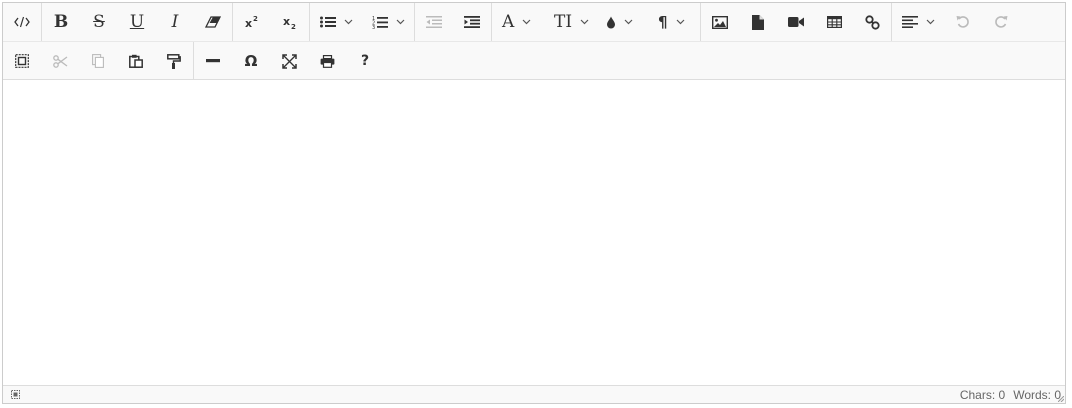  Describe the element at coordinates (910, 22) in the screenshot. I see `align-left-icon` at that location.